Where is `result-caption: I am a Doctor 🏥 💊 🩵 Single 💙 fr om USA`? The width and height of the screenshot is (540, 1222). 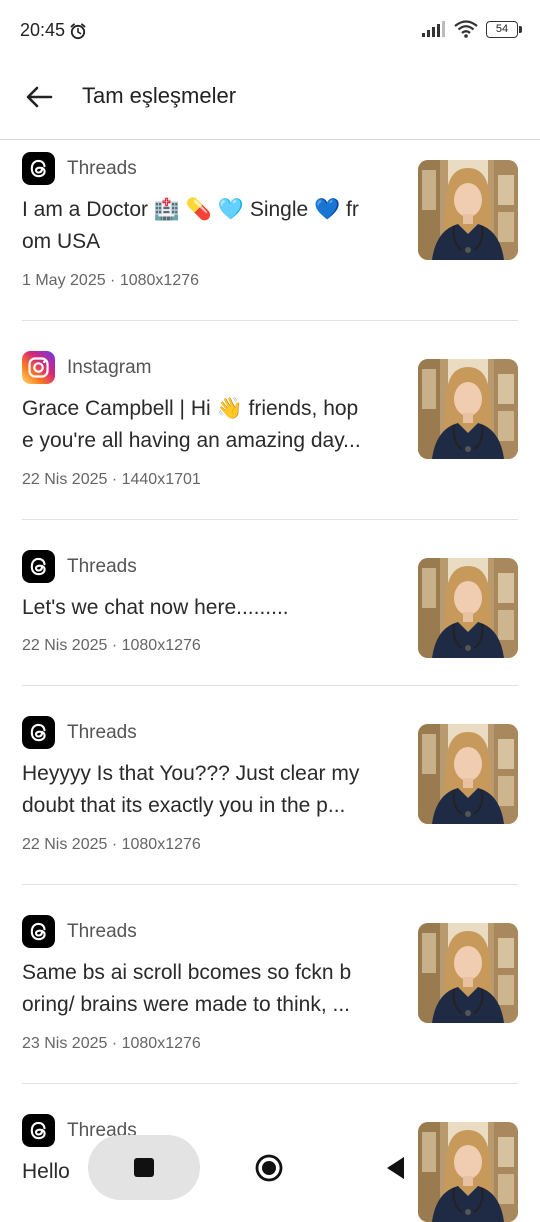 result-caption: I am a Doctor 🏥 💊 🩵 Single 💙 fr om USA is located at coordinates (207, 226).